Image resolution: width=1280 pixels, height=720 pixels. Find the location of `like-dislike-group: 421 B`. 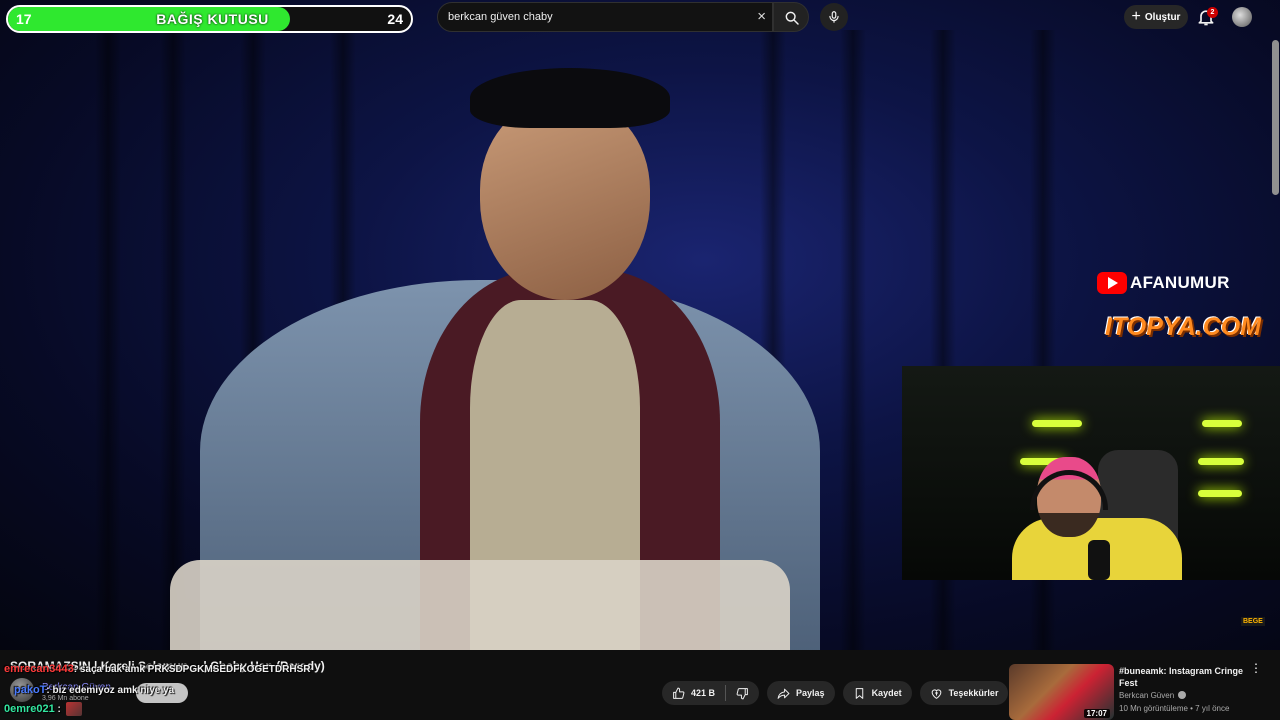

like-dislike-group: 421 B is located at coordinates (711, 693).